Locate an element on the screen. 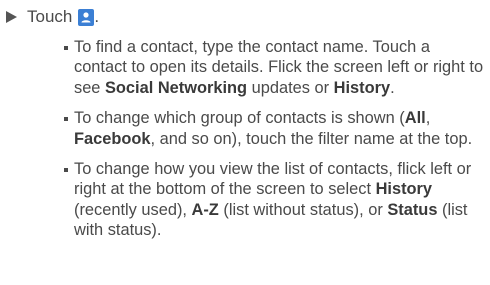 The image size is (490, 285). step-line: Touch . is located at coordinates (49, 17).